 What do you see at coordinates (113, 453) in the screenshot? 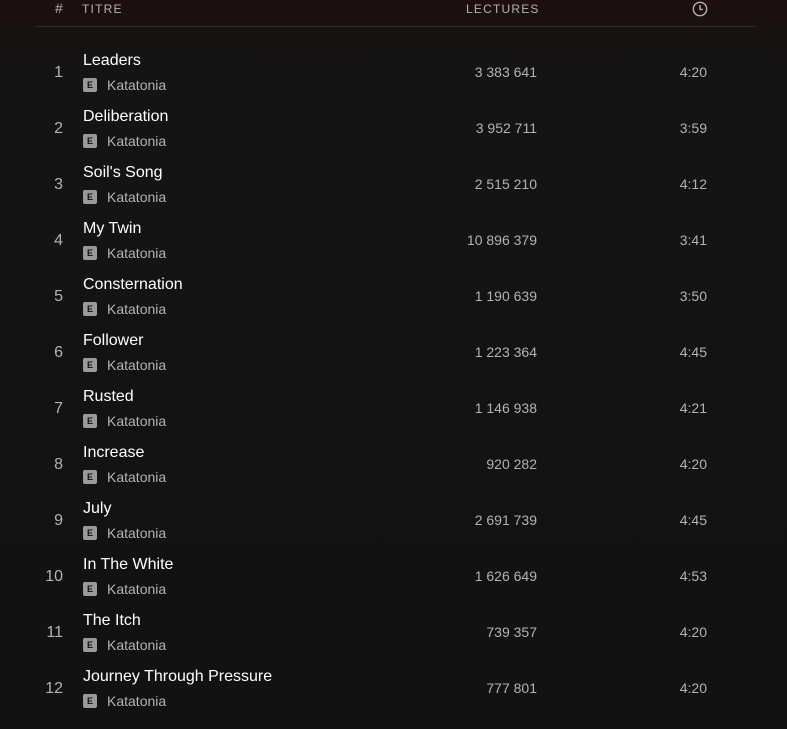
I see `track-title: Increase` at bounding box center [113, 453].